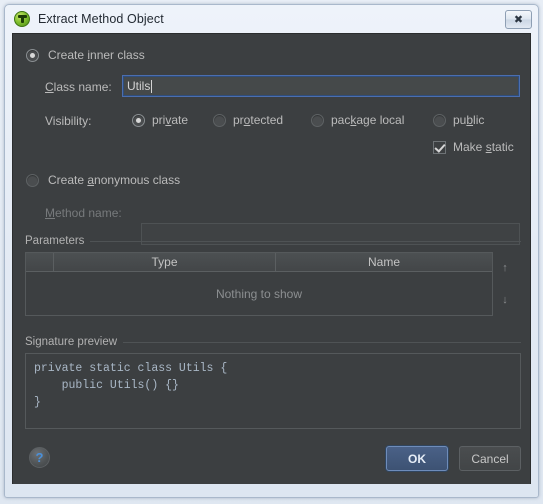  What do you see at coordinates (341, 120) in the screenshot?
I see `label-part-pre: pac` at bounding box center [341, 120].